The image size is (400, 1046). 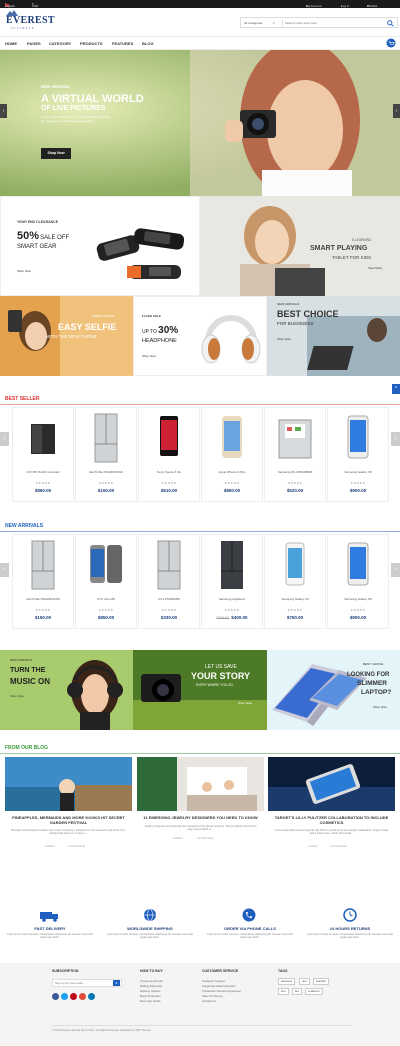 What do you see at coordinates (151, 981) in the screenshot?
I see `footer-link: Create an Account` at bounding box center [151, 981].